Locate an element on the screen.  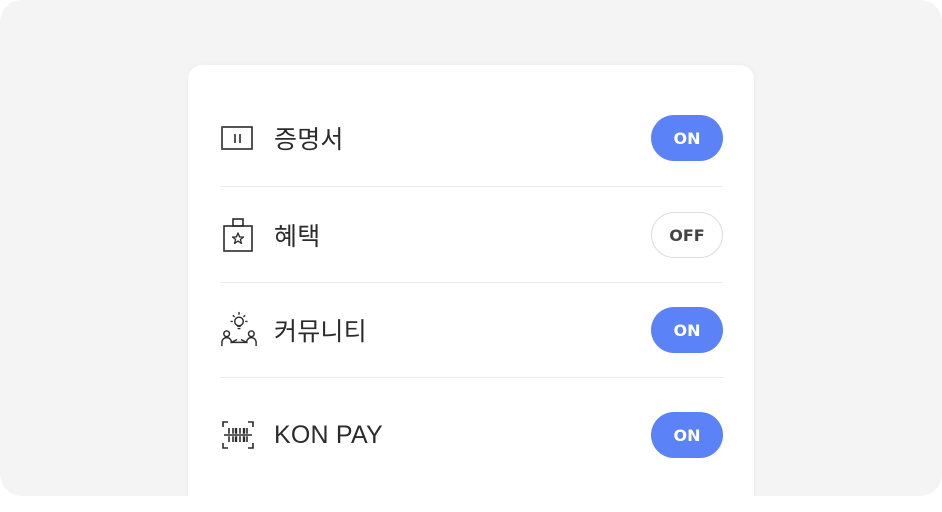
certificate-icon is located at coordinates (239, 138).